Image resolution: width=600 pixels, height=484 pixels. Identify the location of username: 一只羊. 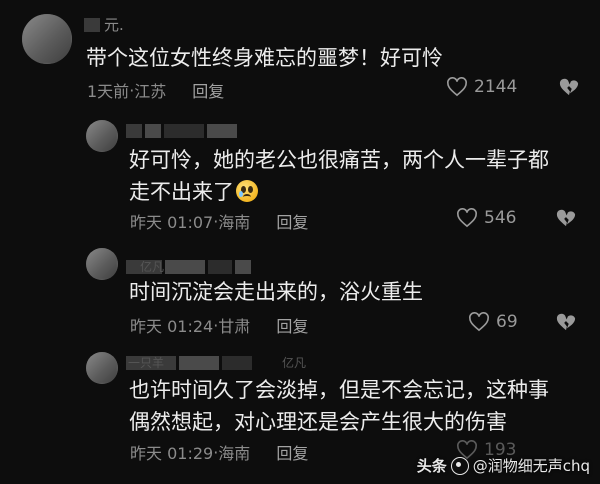
(146, 362).